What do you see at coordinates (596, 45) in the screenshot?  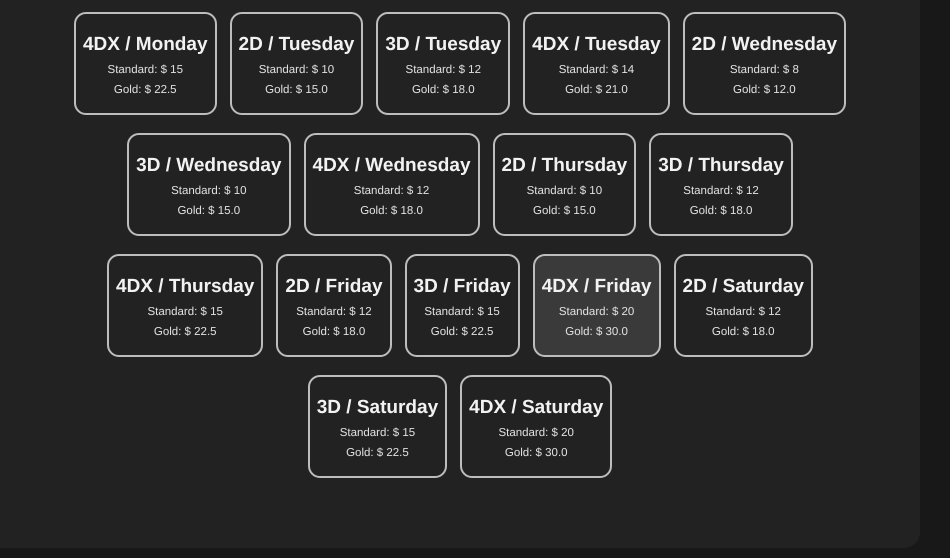 I see `card-title: 4DX / Tuesday` at bounding box center [596, 45].